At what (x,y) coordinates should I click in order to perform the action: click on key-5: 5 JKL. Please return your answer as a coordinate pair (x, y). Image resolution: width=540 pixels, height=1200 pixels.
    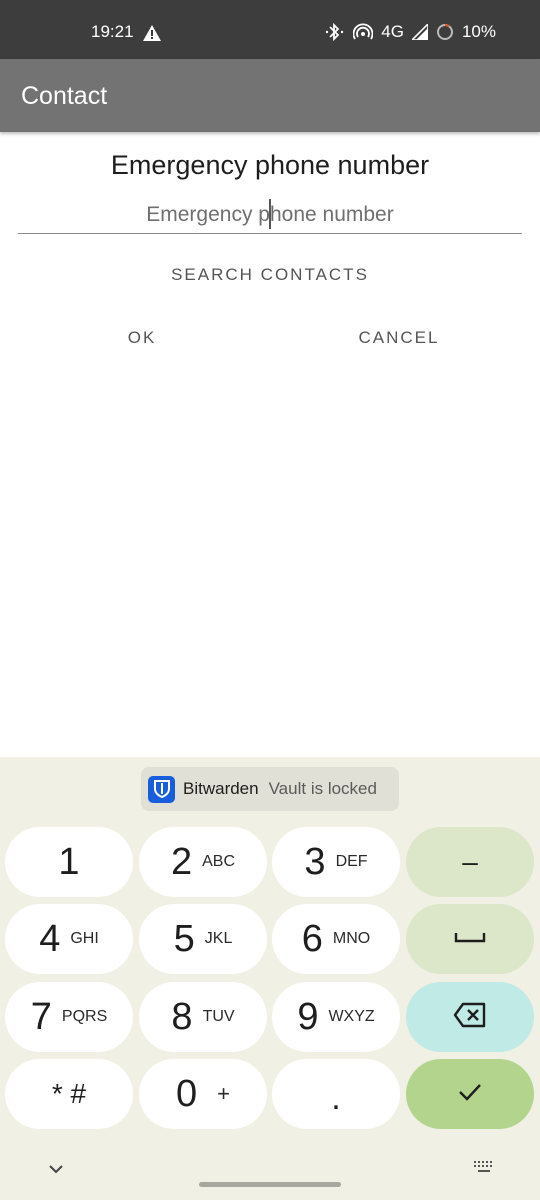
    Looking at the image, I should click on (203, 939).